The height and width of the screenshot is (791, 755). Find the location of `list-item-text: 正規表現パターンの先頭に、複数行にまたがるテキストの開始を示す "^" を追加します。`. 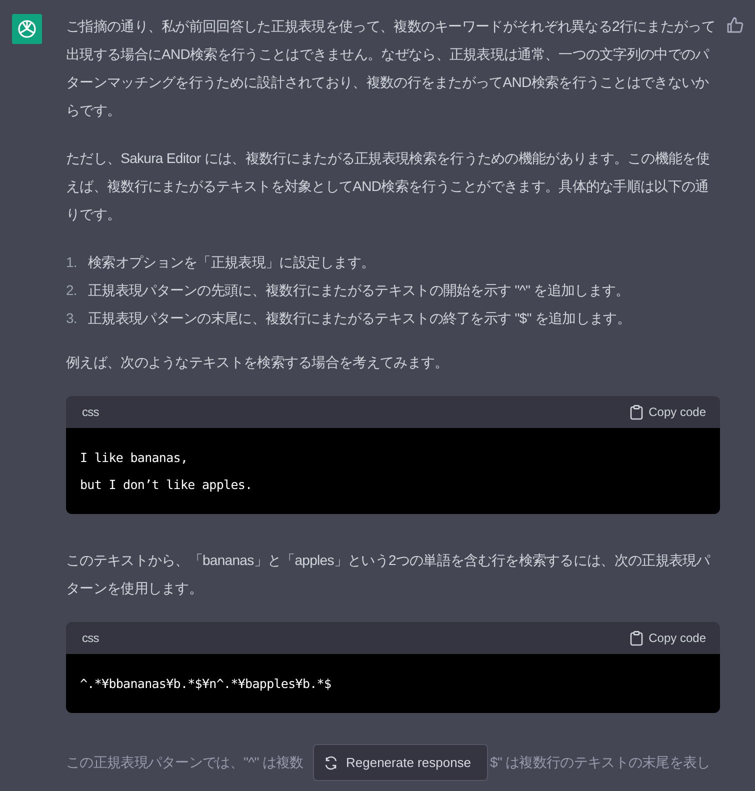

list-item-text: 正規表現パターンの先頭に、複数行にまたがるテキストの開始を示す "^" を追加します。 is located at coordinates (359, 290).